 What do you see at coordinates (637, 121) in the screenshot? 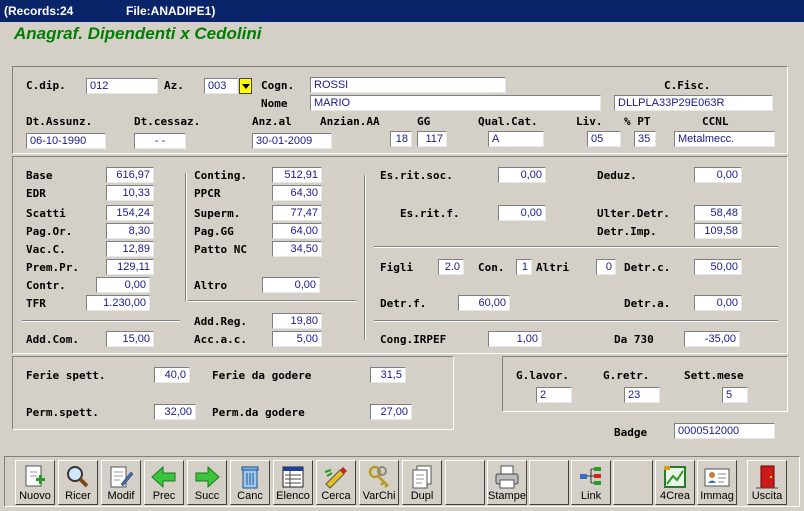
I see `pt-label: % PT` at bounding box center [637, 121].